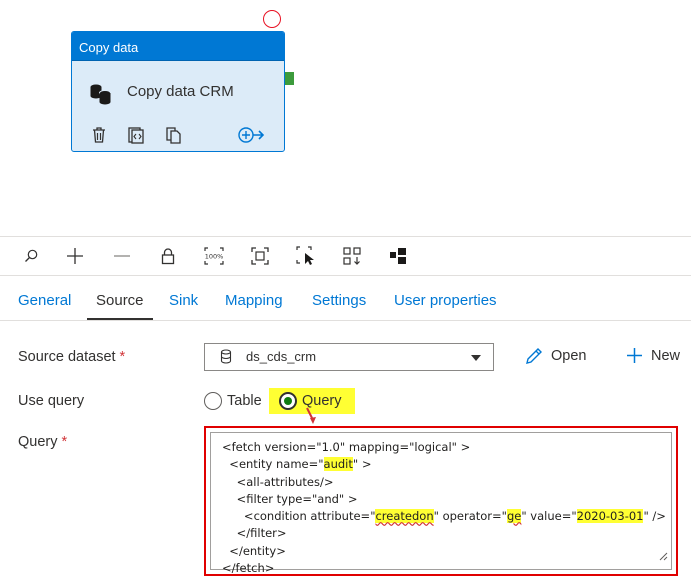  Describe the element at coordinates (444, 464) in the screenshot. I see `query-line: <entity name="audit" >` at that location.